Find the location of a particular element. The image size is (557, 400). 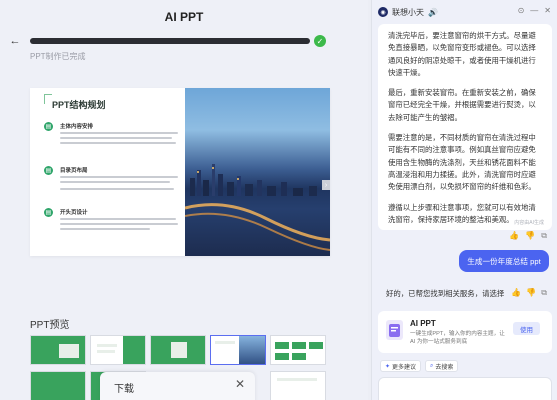

section-heading: 开头页设计 is located at coordinates (74, 213).